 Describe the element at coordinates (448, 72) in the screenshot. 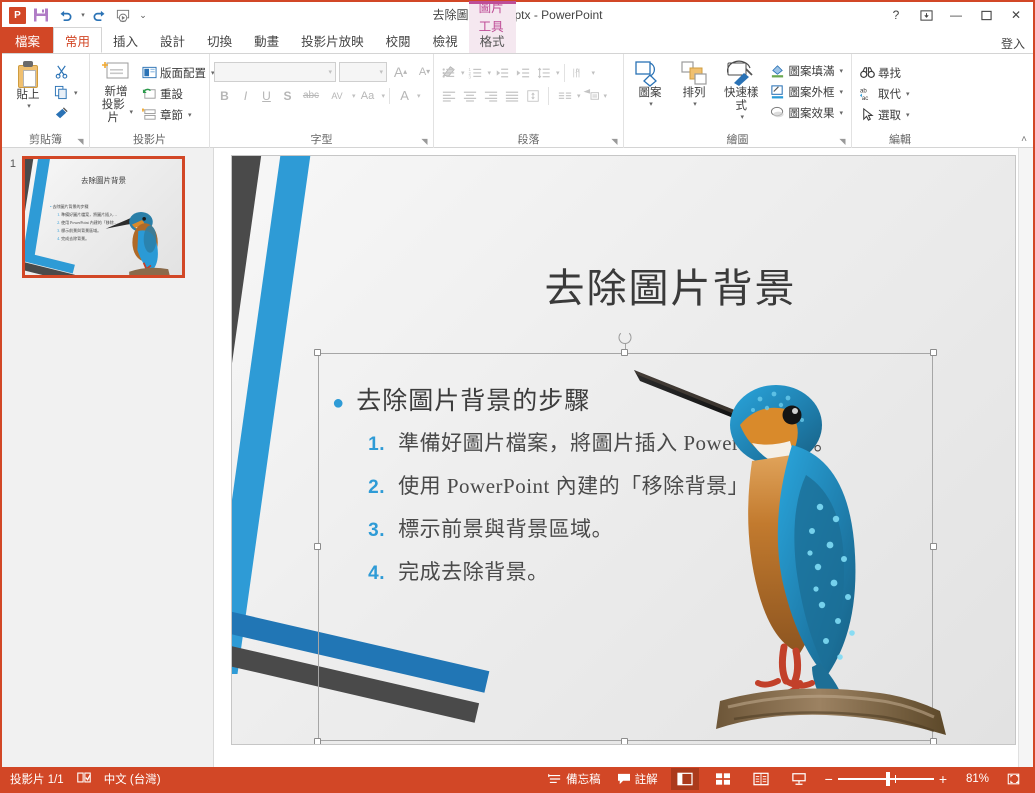

I see `bullets-button` at that location.